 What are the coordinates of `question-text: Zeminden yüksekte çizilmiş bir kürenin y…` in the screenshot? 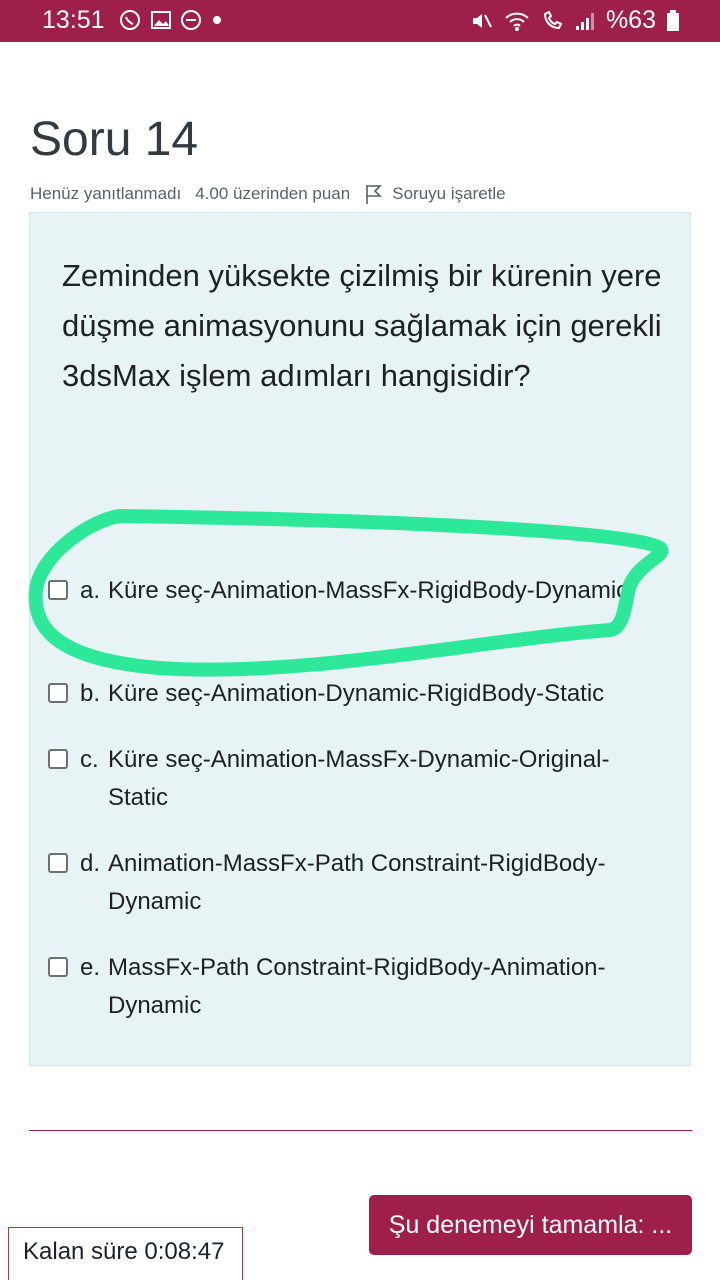 It's located at (362, 325).